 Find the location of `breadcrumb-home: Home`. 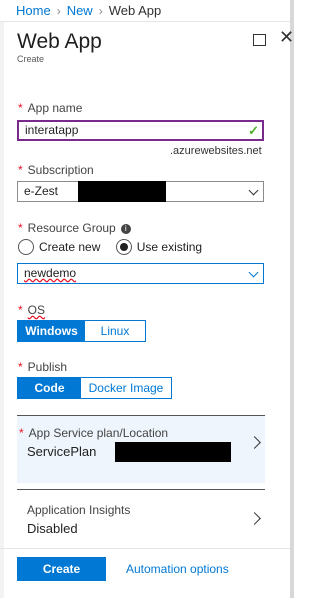

breadcrumb-home: Home is located at coordinates (33, 10).